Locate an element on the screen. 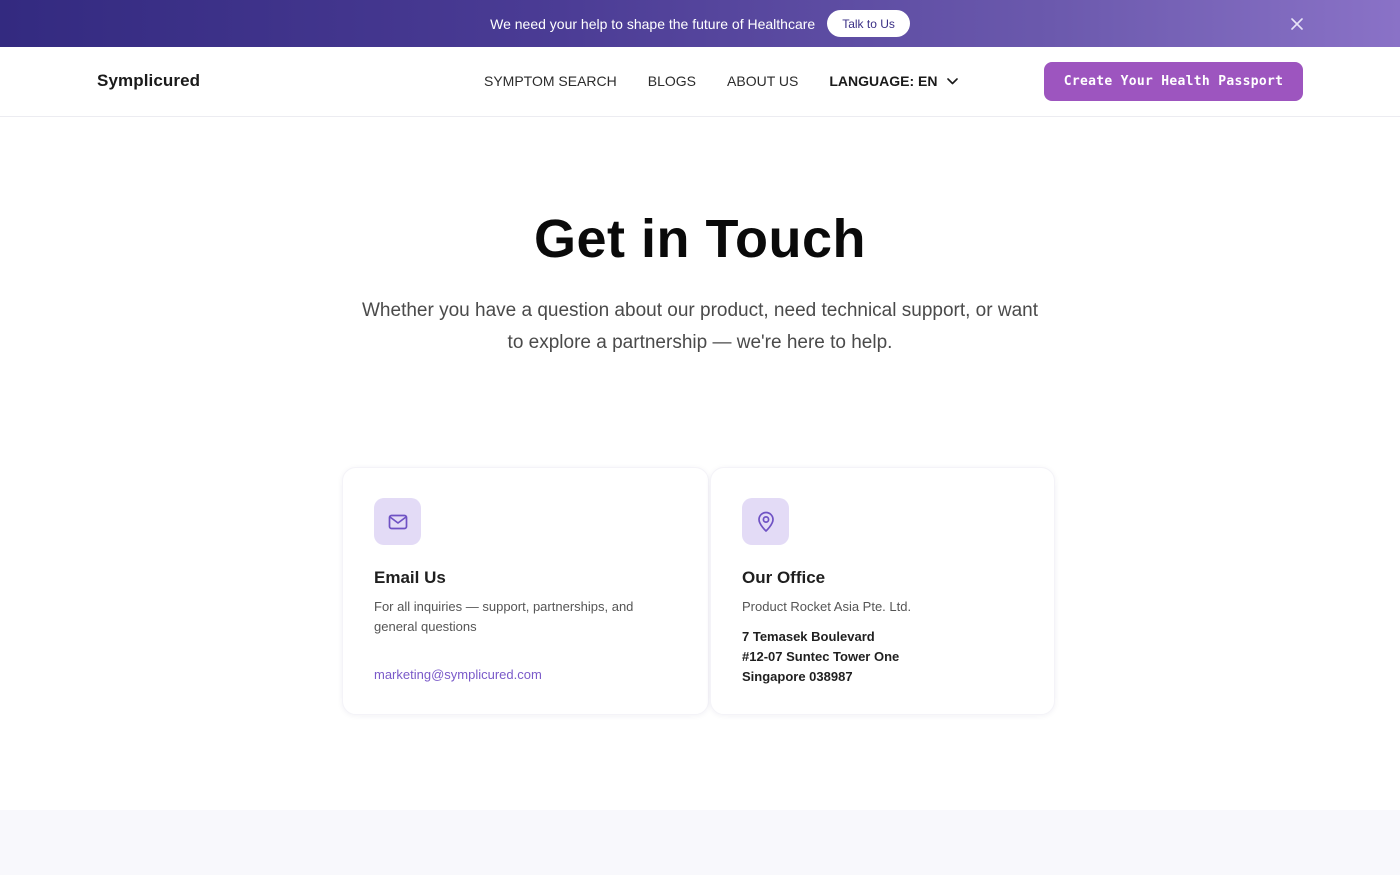 The image size is (1400, 875). office-card-title: Our Office is located at coordinates (784, 577).